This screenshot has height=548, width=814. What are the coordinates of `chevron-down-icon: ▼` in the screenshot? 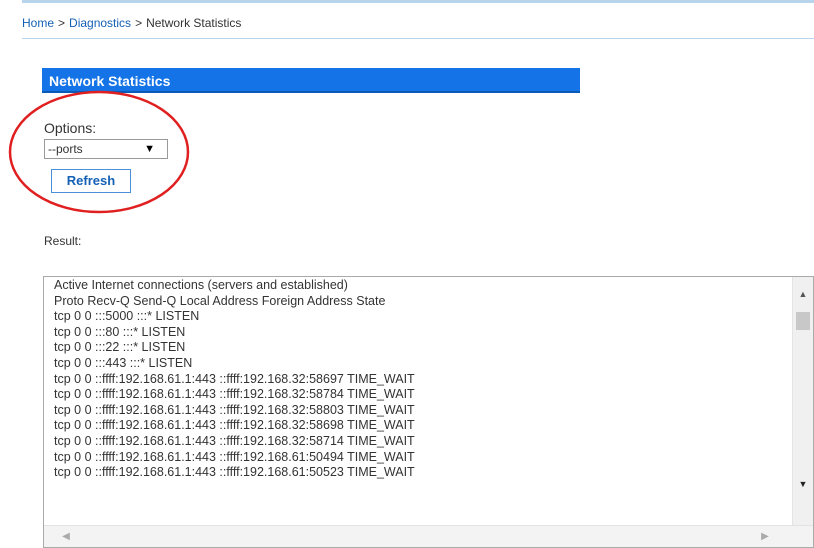 It's located at (149, 149).